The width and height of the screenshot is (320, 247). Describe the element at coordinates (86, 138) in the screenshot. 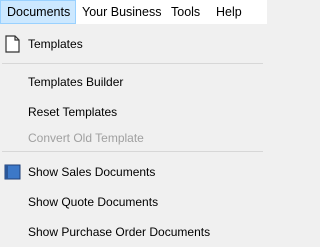

I see `menu-item-label: Convert Old Template` at that location.